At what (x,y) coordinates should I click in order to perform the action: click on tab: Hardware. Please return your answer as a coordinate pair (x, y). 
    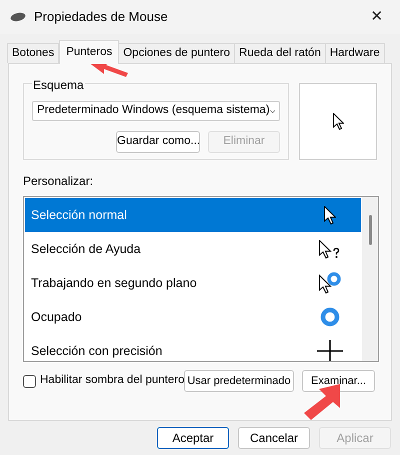
    Looking at the image, I should click on (354, 53).